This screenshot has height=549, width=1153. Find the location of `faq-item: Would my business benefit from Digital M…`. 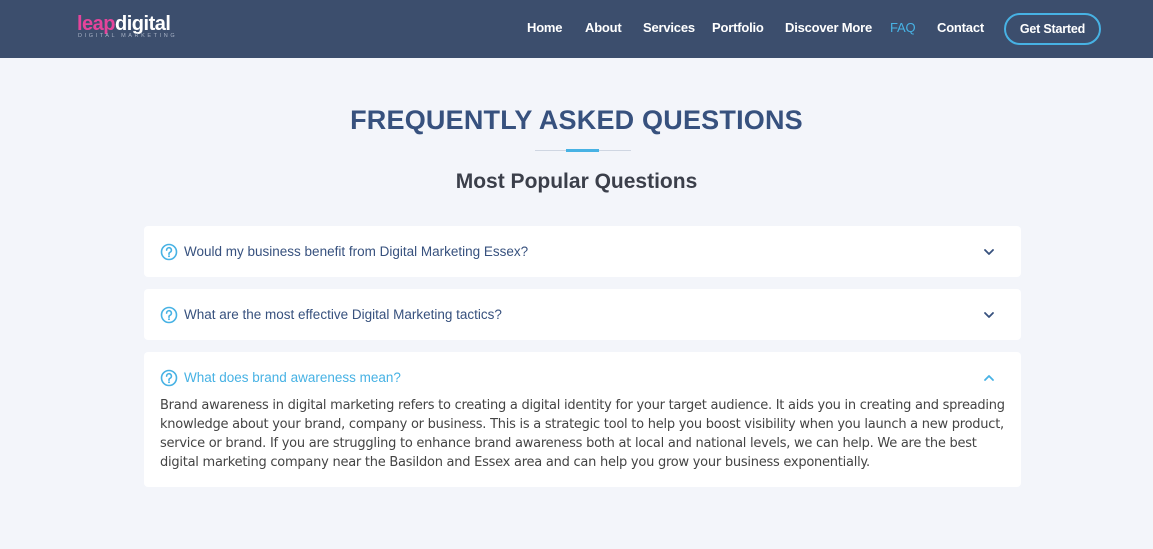

faq-item: Would my business benefit from Digital M… is located at coordinates (582, 251).